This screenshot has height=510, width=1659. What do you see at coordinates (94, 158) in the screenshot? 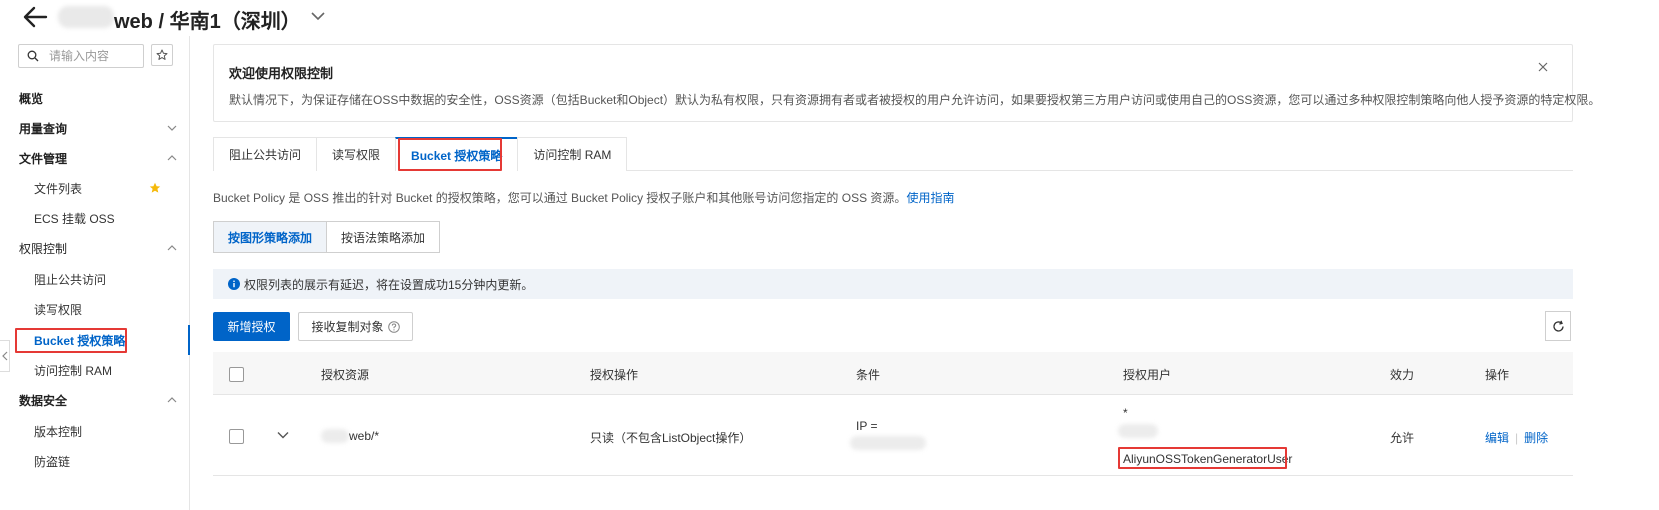
I see `sidebar-item-file-management: 文件管理` at bounding box center [94, 158].